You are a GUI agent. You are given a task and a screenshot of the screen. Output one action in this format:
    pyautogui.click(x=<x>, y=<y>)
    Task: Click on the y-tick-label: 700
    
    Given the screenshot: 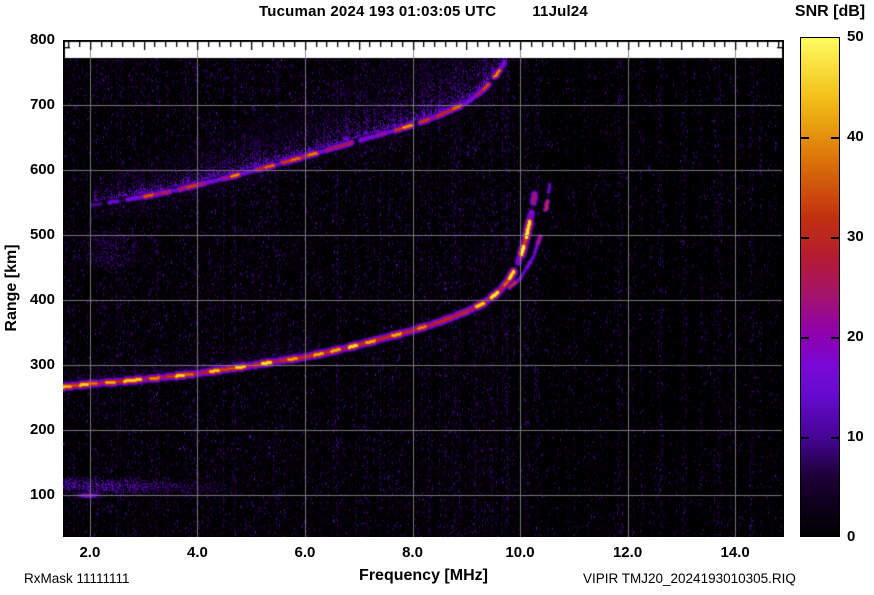 What is the action you would take?
    pyautogui.click(x=42, y=104)
    